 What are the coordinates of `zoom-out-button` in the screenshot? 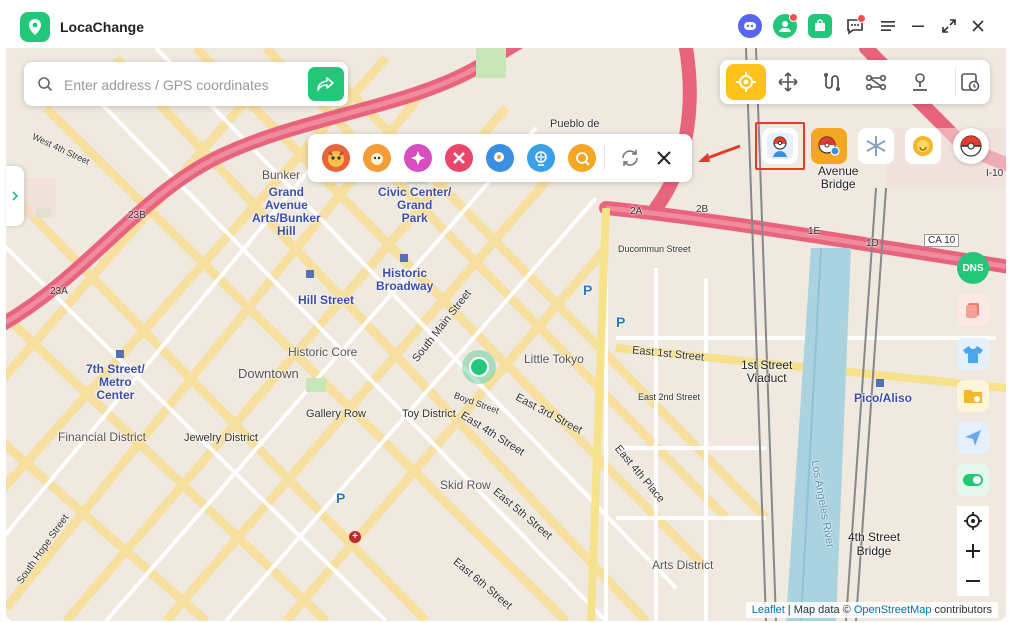 It's located at (973, 581).